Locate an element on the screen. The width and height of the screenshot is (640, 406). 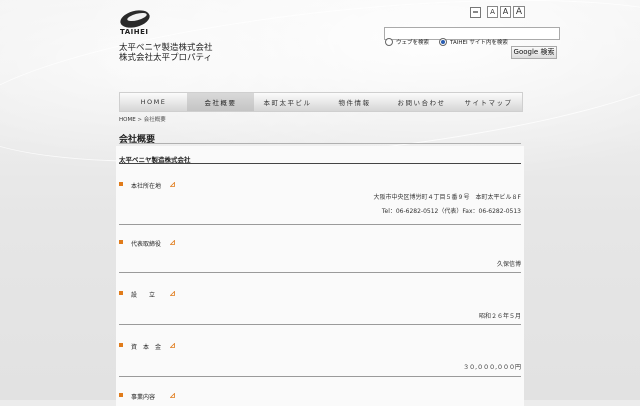
company-name-line2: 株式会社太平プロパティ is located at coordinates (165, 58).